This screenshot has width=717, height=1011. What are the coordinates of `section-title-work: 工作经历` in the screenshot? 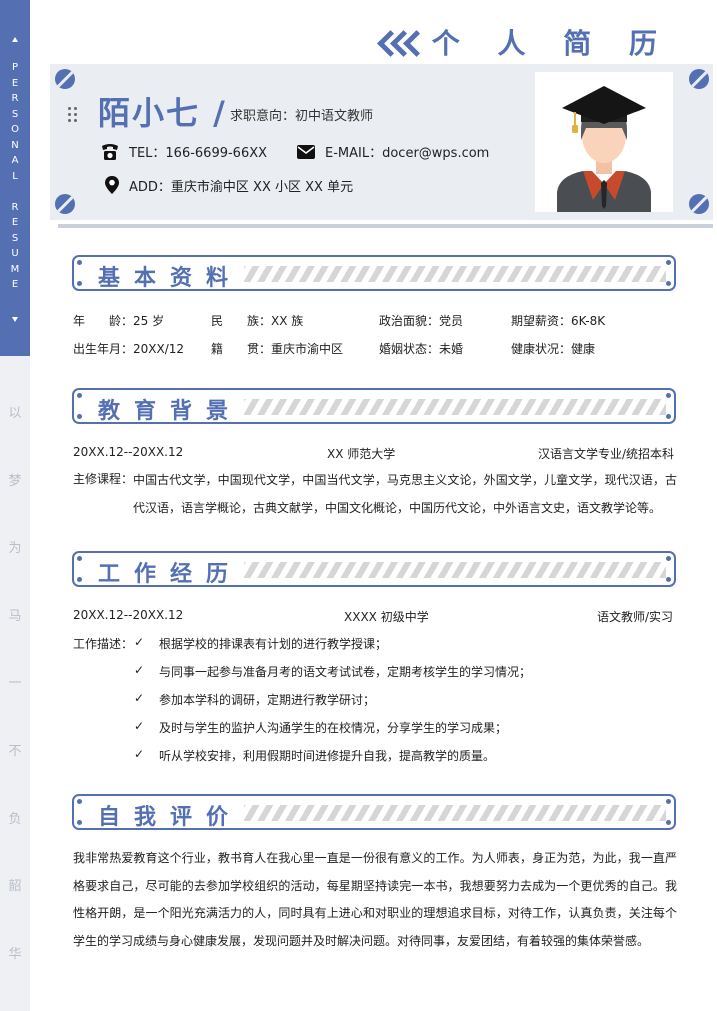 It's located at (170, 574).